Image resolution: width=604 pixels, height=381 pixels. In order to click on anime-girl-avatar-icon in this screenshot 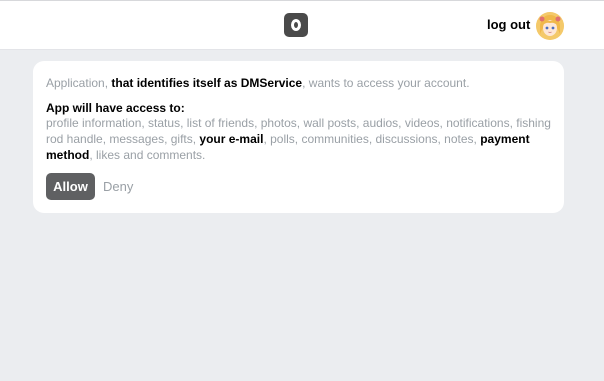, I will do `click(550, 26)`.